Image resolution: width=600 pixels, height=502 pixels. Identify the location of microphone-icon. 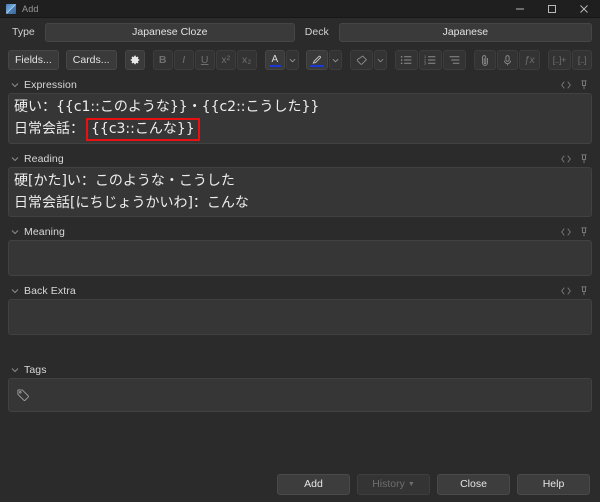
(508, 60).